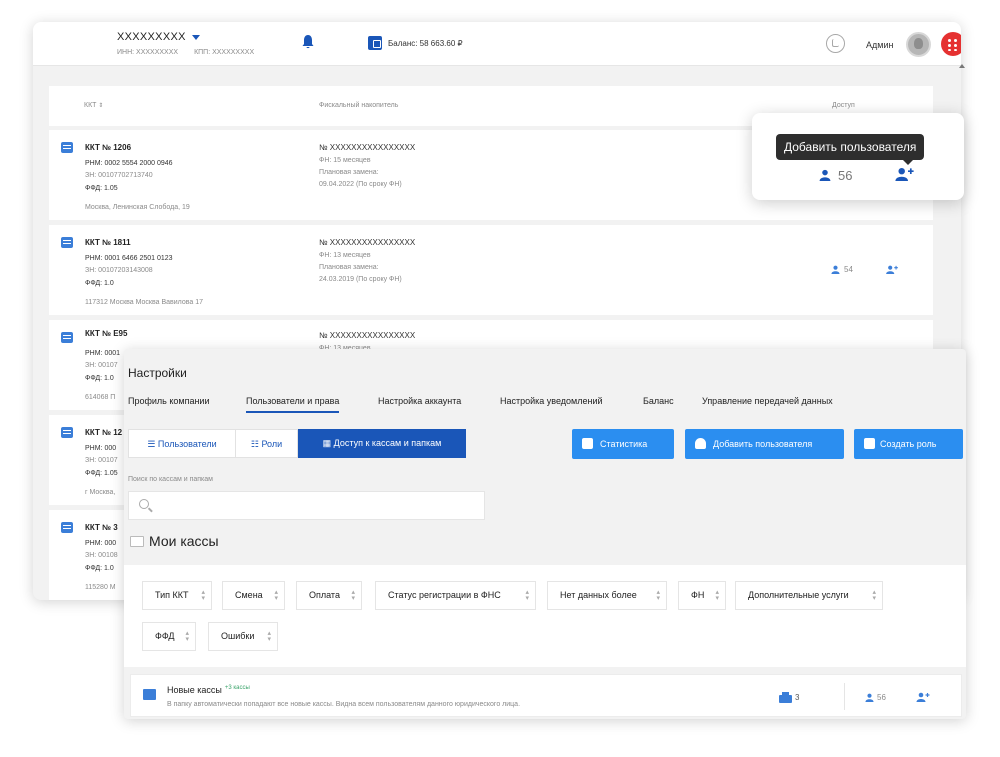  I want to click on folder-icon, so click(149, 694).